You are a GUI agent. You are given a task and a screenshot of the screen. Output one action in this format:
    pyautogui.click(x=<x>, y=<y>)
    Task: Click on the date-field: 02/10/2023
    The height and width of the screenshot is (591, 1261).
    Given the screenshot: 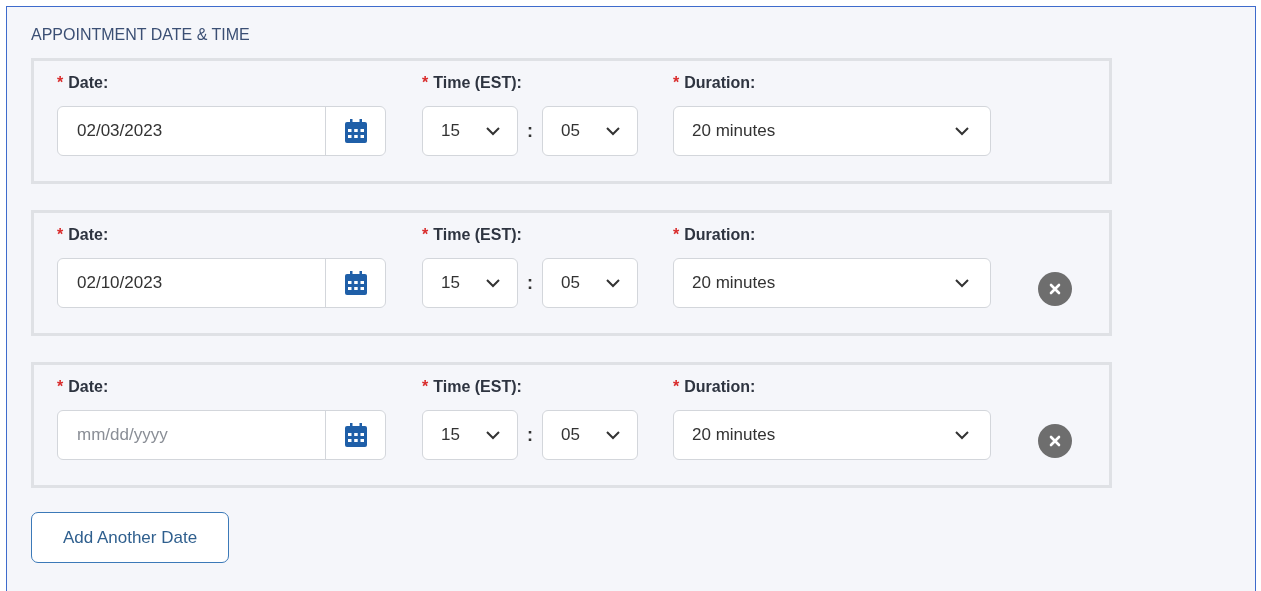 What is the action you would take?
    pyautogui.click(x=221, y=283)
    